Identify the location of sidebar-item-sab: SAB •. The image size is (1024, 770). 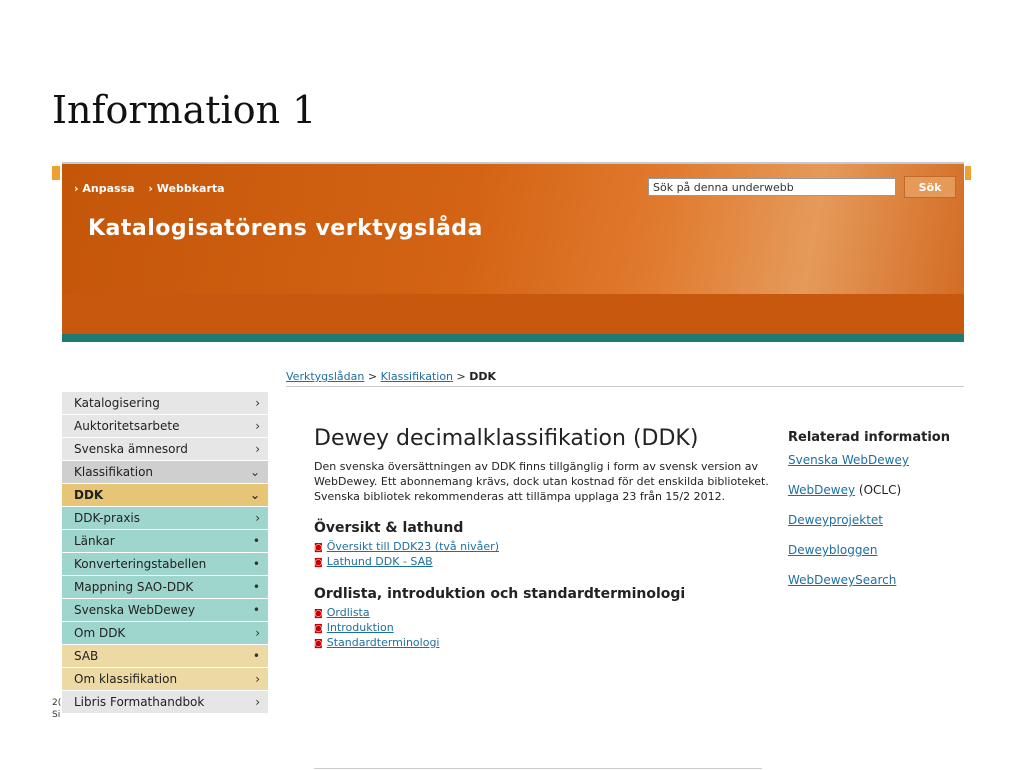
(165, 656).